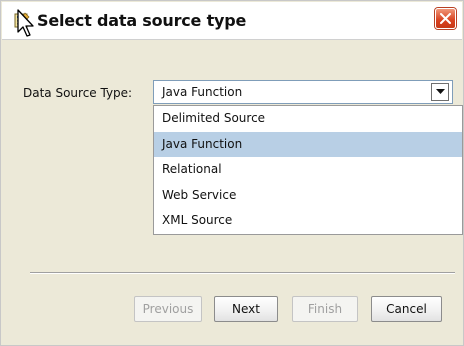 The height and width of the screenshot is (346, 464). I want to click on dropdown-item-label: Java Function, so click(202, 144).